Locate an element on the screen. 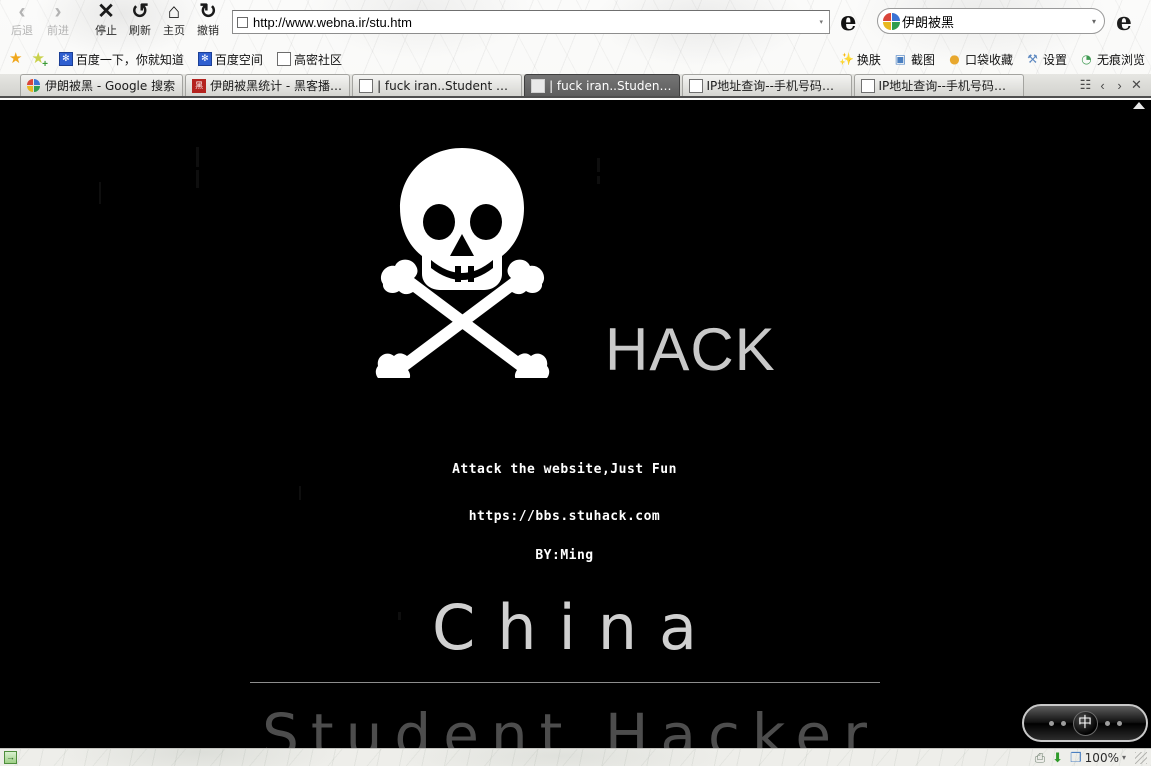 The height and width of the screenshot is (766, 1151). status-left: → is located at coordinates (8, 757).